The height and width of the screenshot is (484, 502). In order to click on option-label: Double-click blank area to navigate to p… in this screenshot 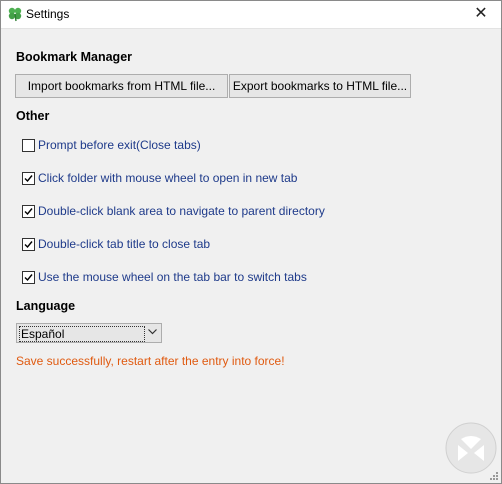, I will do `click(181, 211)`.